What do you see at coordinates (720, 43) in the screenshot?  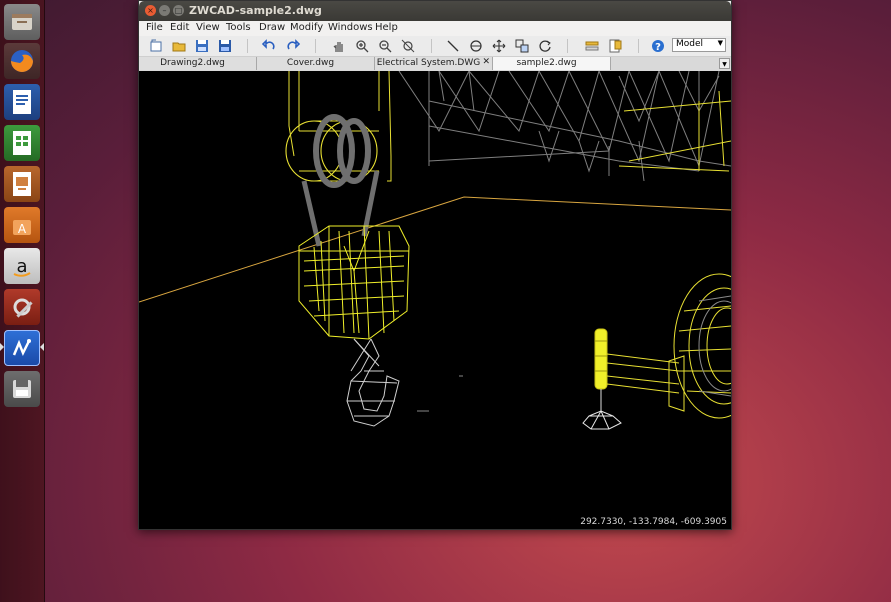 I see `chevron-down-icon: ▼` at bounding box center [720, 43].